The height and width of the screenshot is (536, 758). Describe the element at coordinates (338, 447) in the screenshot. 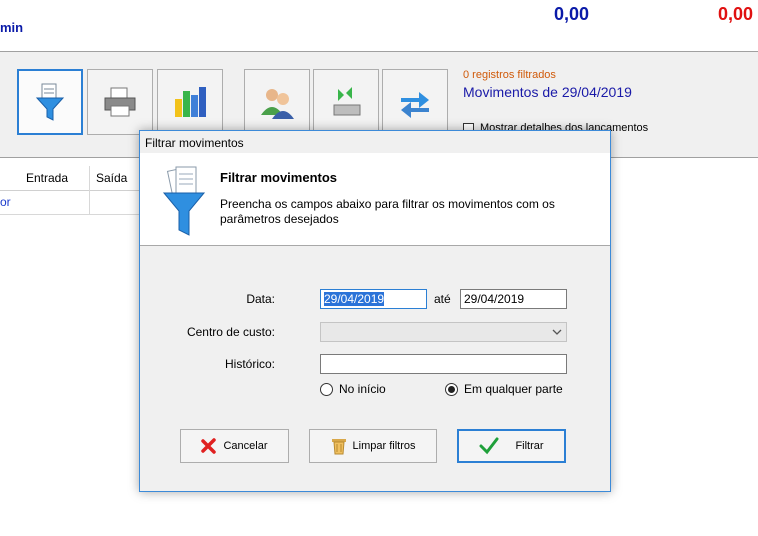

I see `trash-icon` at that location.